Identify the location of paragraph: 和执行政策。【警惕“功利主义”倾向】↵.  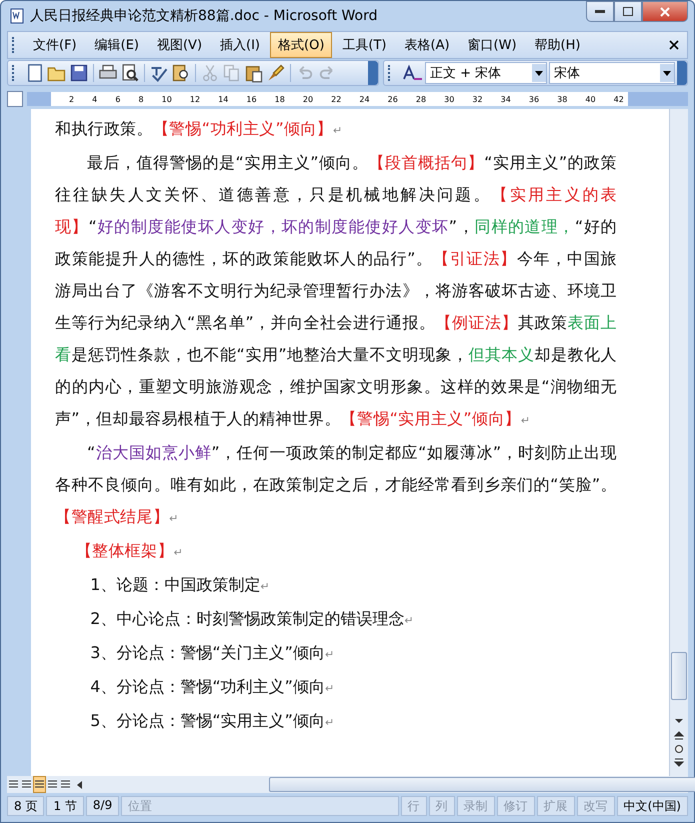
(199, 129).